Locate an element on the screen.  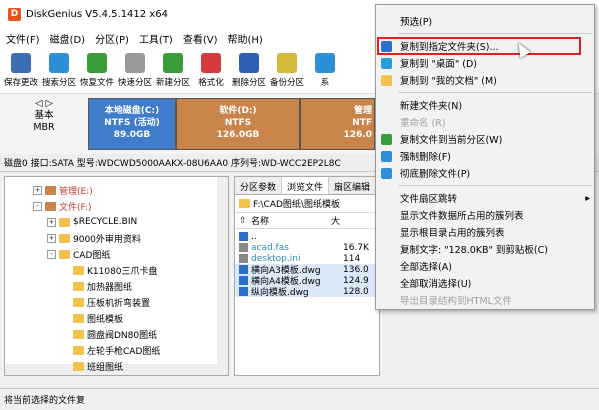
file-row: .. is located at coordinates (308, 236).